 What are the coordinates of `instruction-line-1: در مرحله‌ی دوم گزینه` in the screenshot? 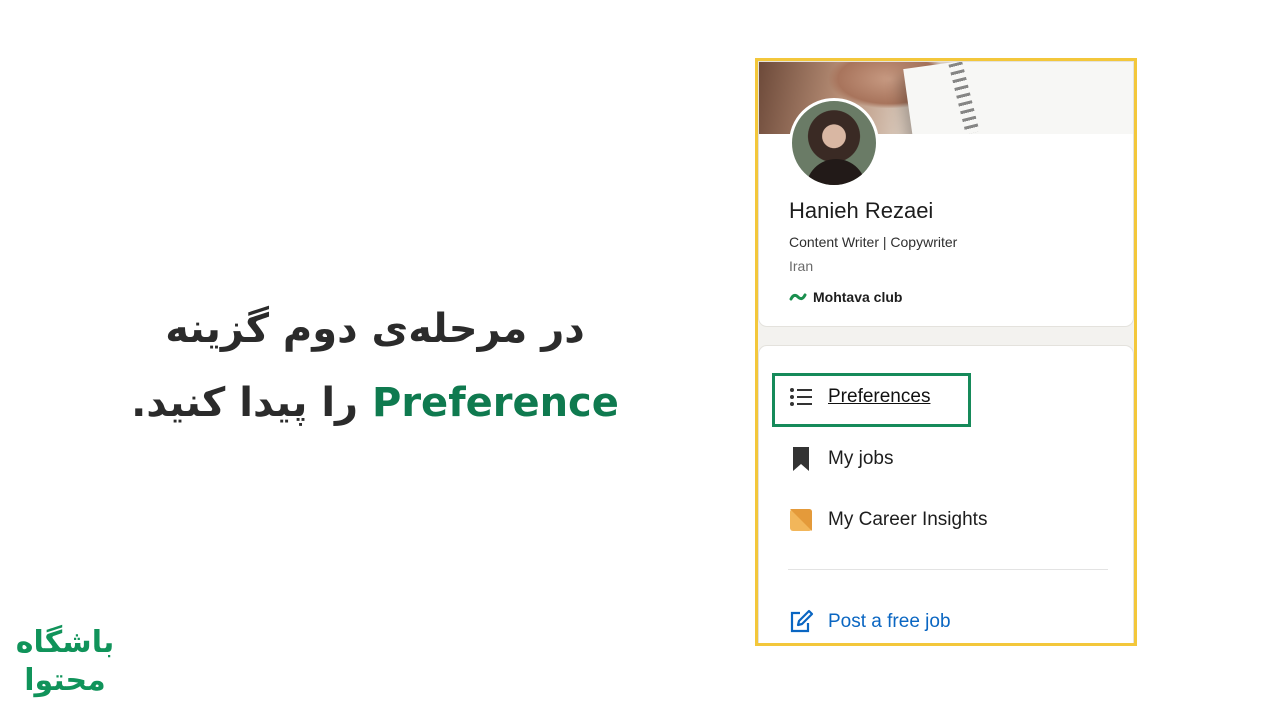 It's located at (375, 329).